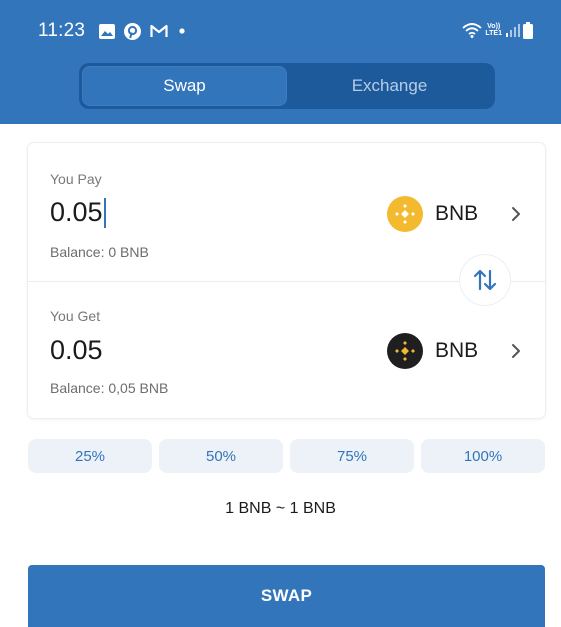 The height and width of the screenshot is (627, 561). I want to click on get-amount-value: 0.05, so click(76, 350).